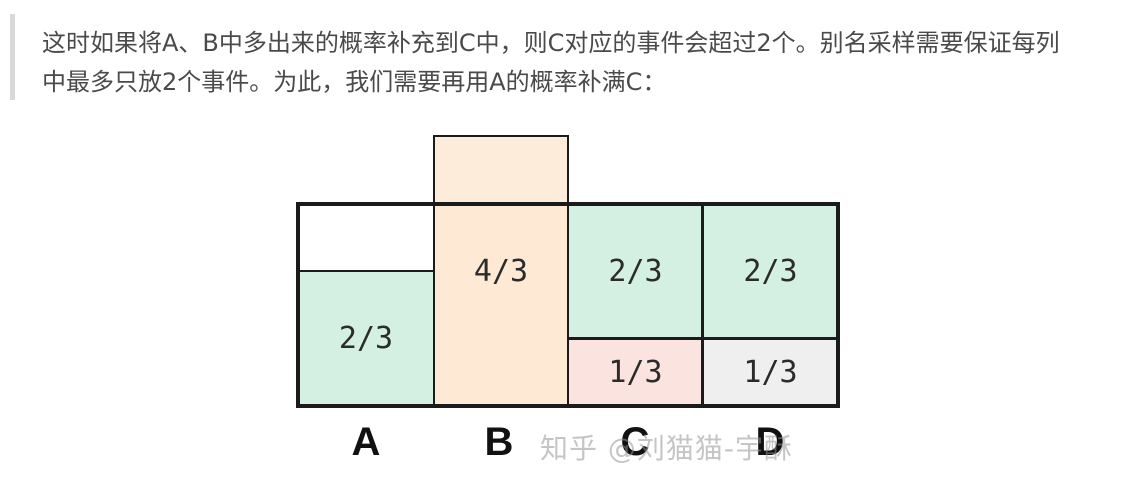  What do you see at coordinates (366, 338) in the screenshot?
I see `column-a-bottom-cell: 2/3` at bounding box center [366, 338].